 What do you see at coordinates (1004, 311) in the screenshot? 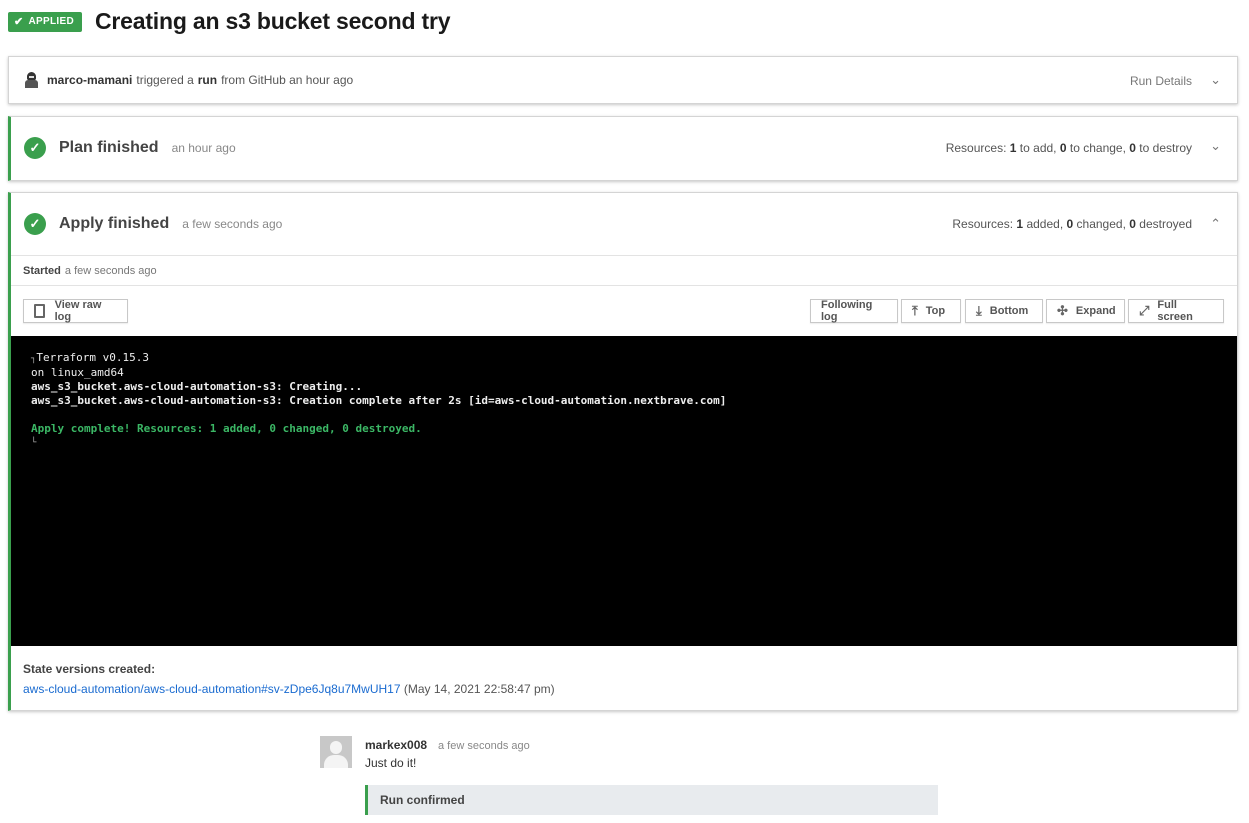
I see `bottom-button: ⤓ Bottom` at bounding box center [1004, 311].